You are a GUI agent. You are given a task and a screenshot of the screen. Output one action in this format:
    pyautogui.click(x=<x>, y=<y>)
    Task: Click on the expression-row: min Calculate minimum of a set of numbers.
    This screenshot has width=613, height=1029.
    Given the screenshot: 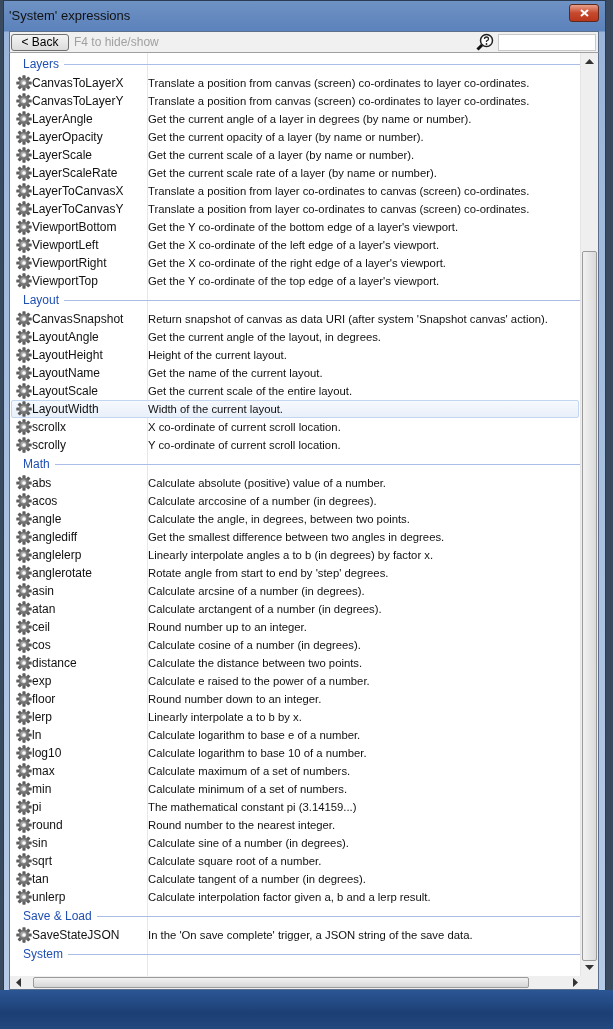 What is the action you would take?
    pyautogui.click(x=295, y=789)
    